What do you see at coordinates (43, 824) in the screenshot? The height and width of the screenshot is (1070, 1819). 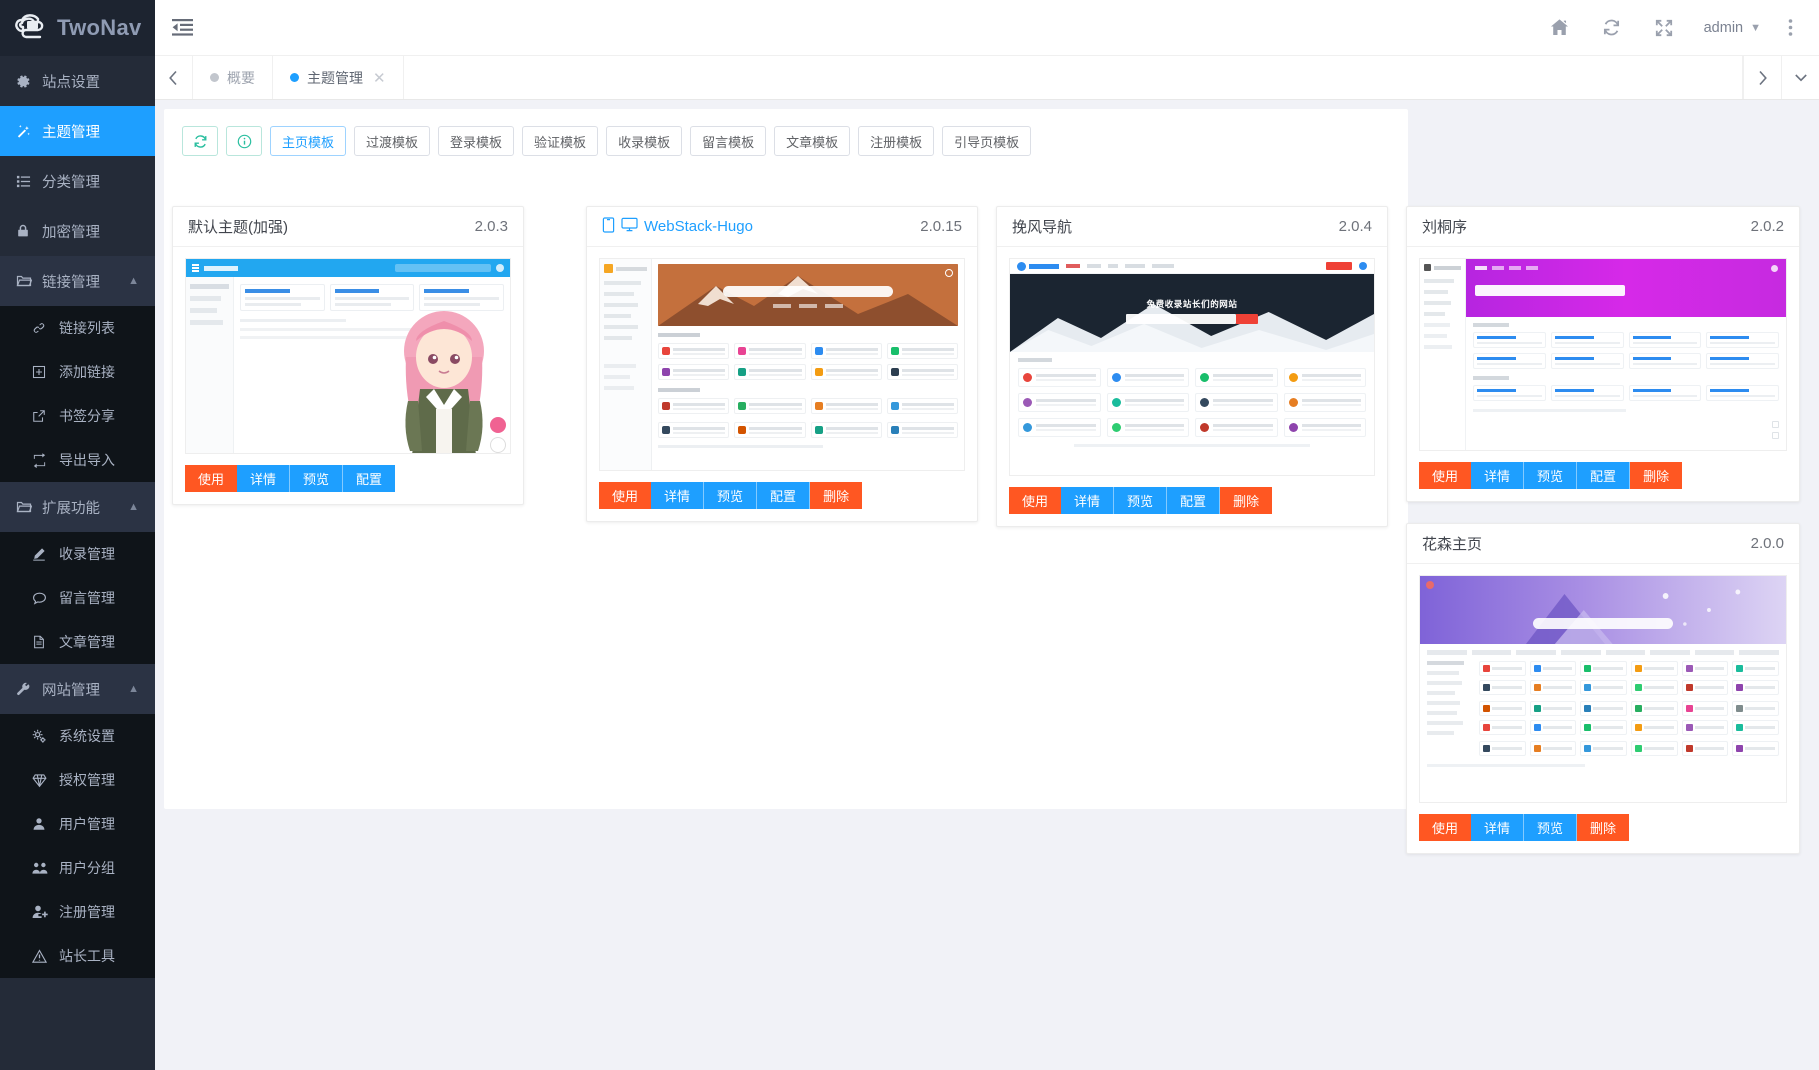 I see `user-icon` at bounding box center [43, 824].